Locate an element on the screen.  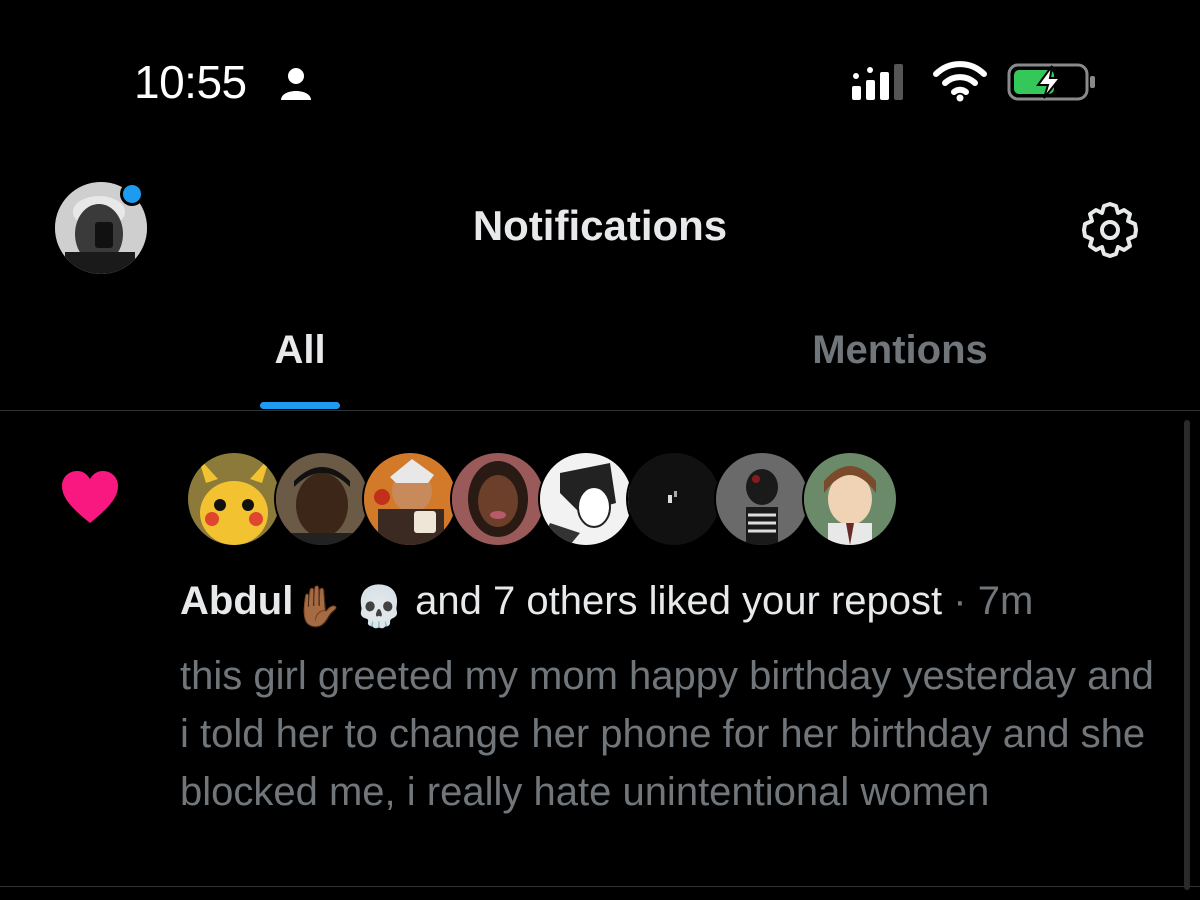
notification-tabs: All Mentions is located at coordinates (600, 355).